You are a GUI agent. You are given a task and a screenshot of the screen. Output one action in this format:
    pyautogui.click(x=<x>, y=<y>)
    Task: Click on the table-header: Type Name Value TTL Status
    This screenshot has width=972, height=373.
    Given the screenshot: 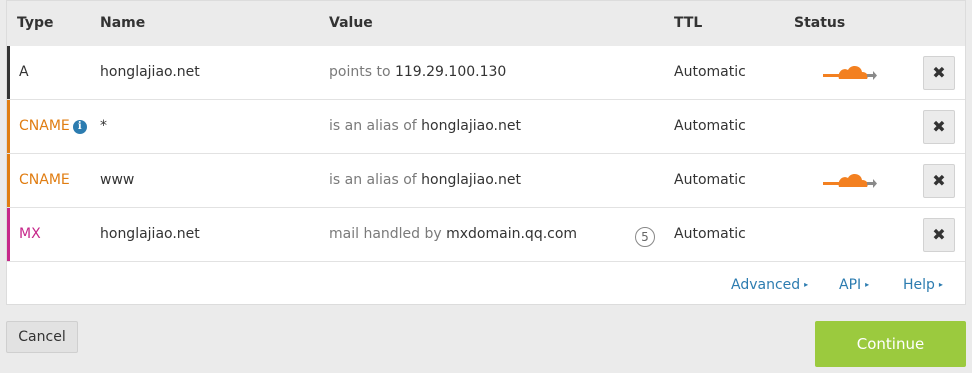 What is the action you would take?
    pyautogui.click(x=486, y=23)
    